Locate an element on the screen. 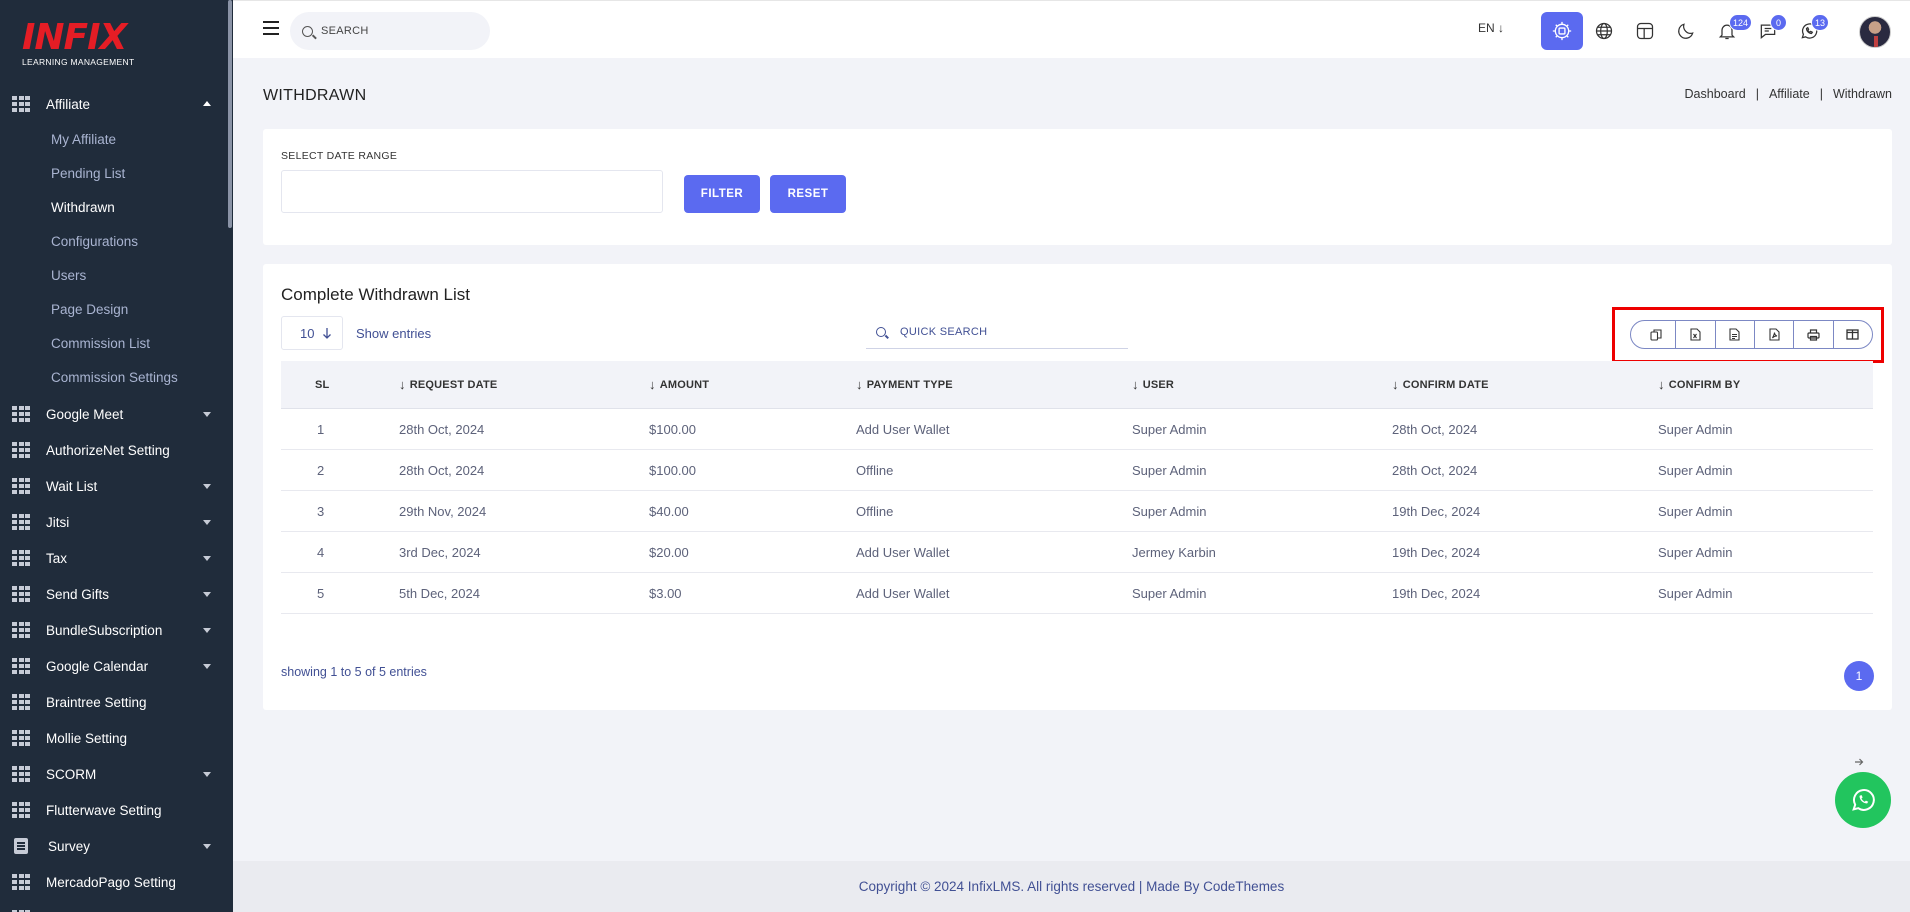 This screenshot has height=912, width=1910. list-title: Complete Withdrawn List is located at coordinates (375, 294).